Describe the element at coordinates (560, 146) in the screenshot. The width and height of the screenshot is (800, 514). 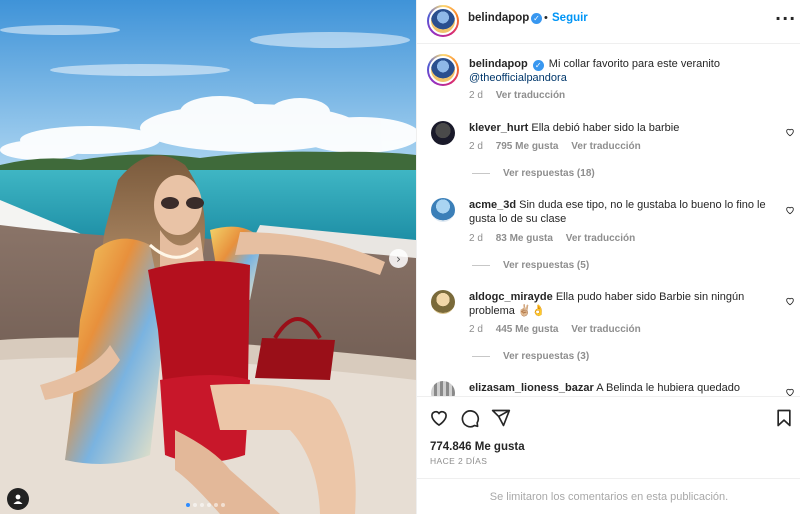
I see `comment-meta: 2 d 795 Me gusta Ver traducción` at that location.